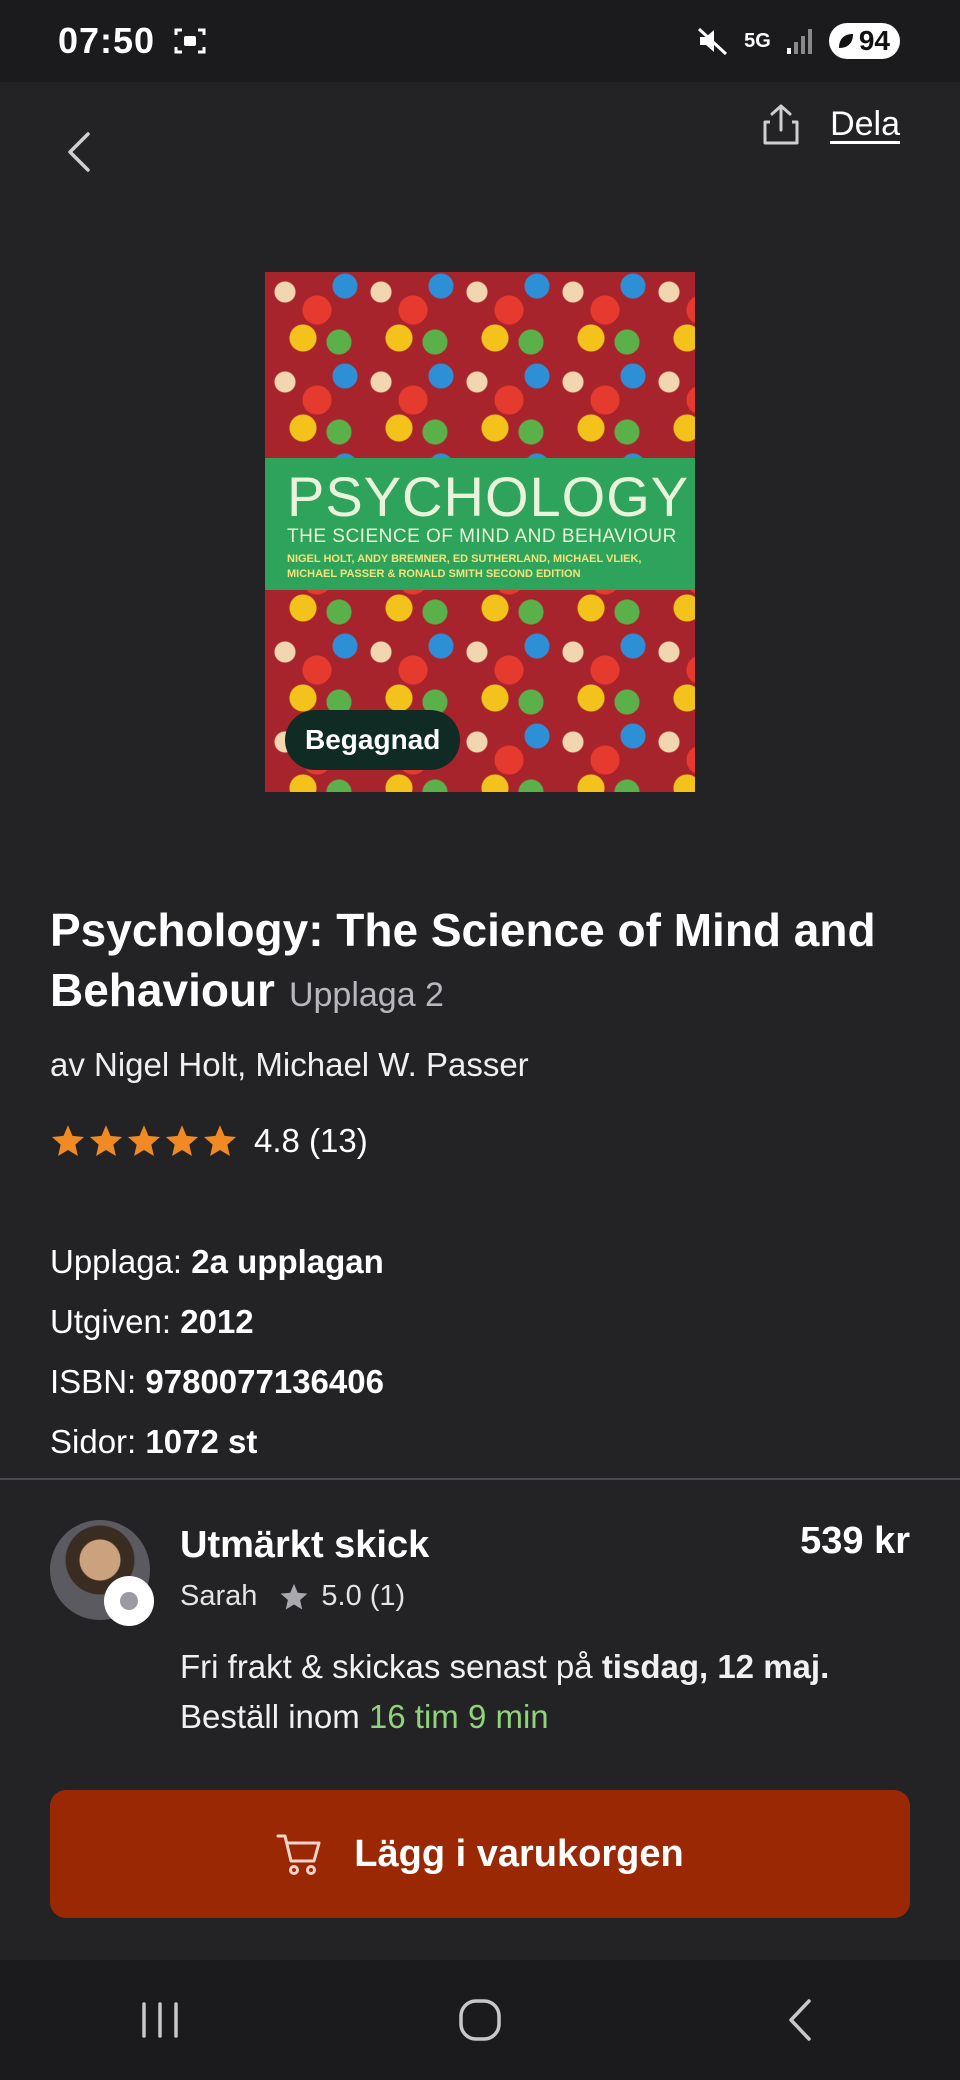  Describe the element at coordinates (274, 1716) in the screenshot. I see `order-prefix: Beställ inom` at that location.